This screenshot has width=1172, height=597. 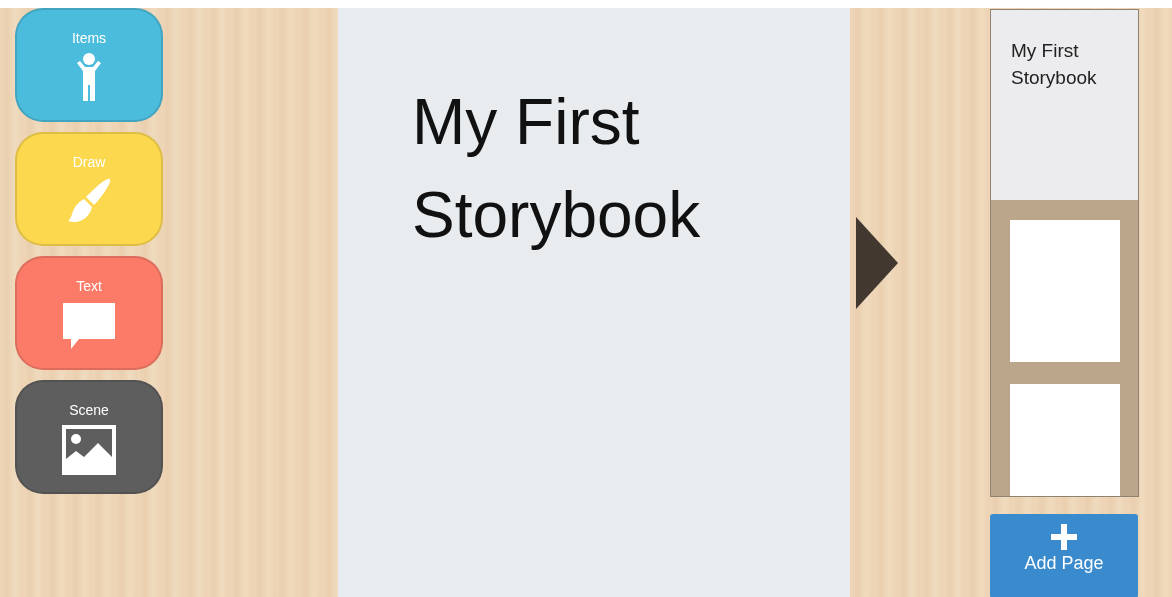 I want to click on image-icon, so click(x=89, y=450).